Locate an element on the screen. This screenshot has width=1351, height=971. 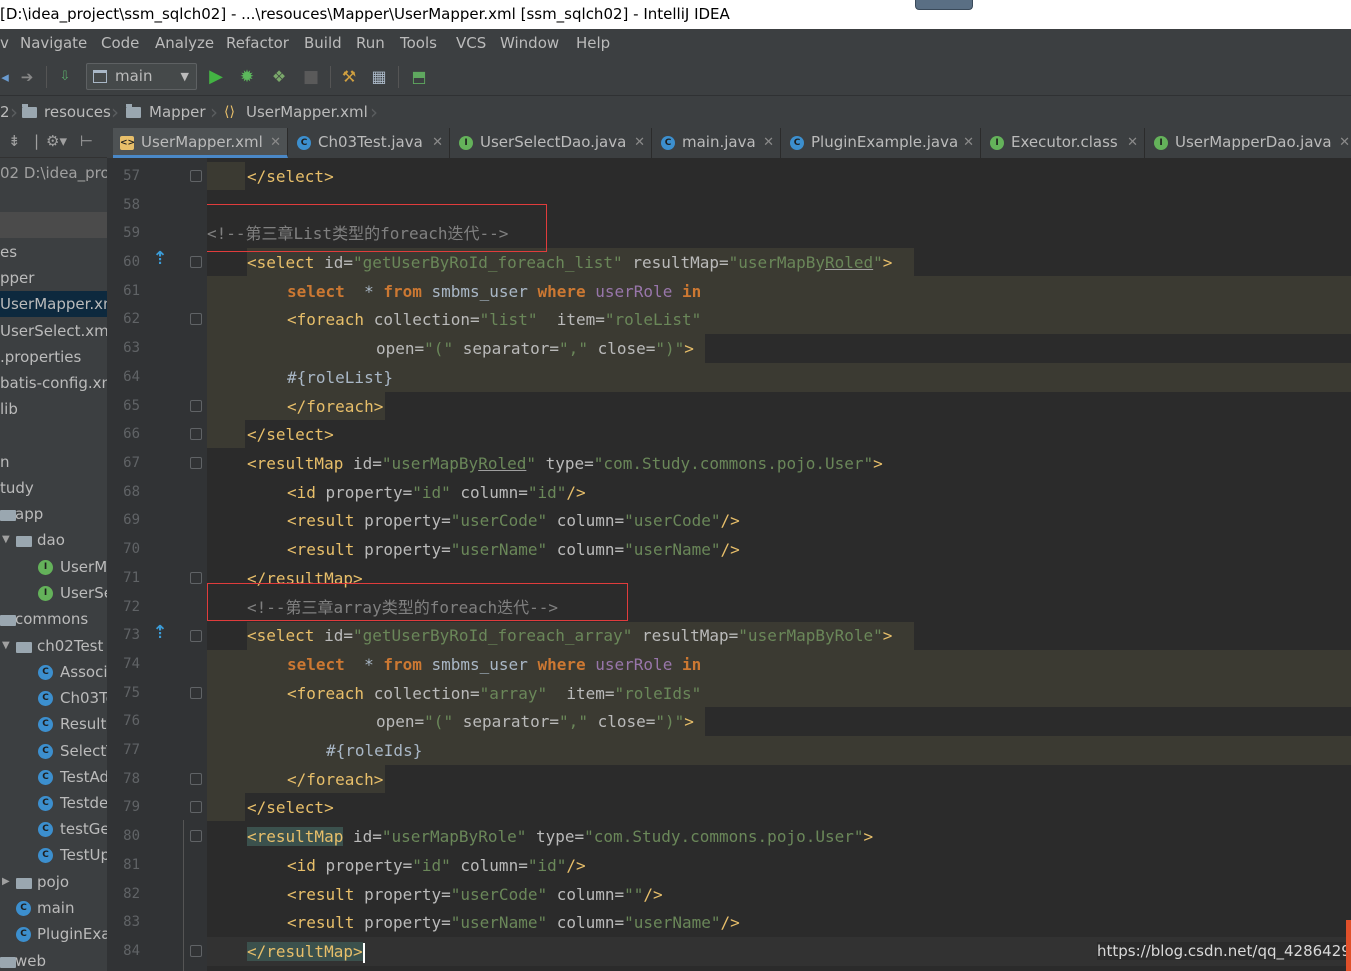
tab-ch03test-java: C Ch03Test.java ✕ is located at coordinates (370, 143).